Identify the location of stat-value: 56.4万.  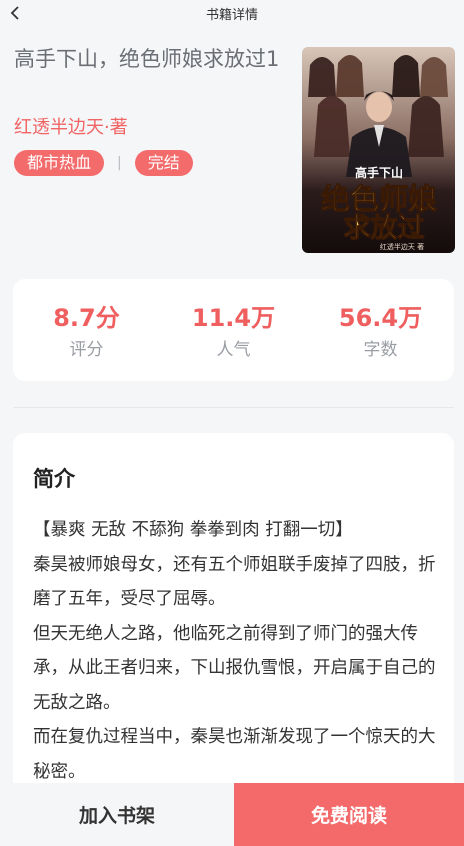
(380, 318).